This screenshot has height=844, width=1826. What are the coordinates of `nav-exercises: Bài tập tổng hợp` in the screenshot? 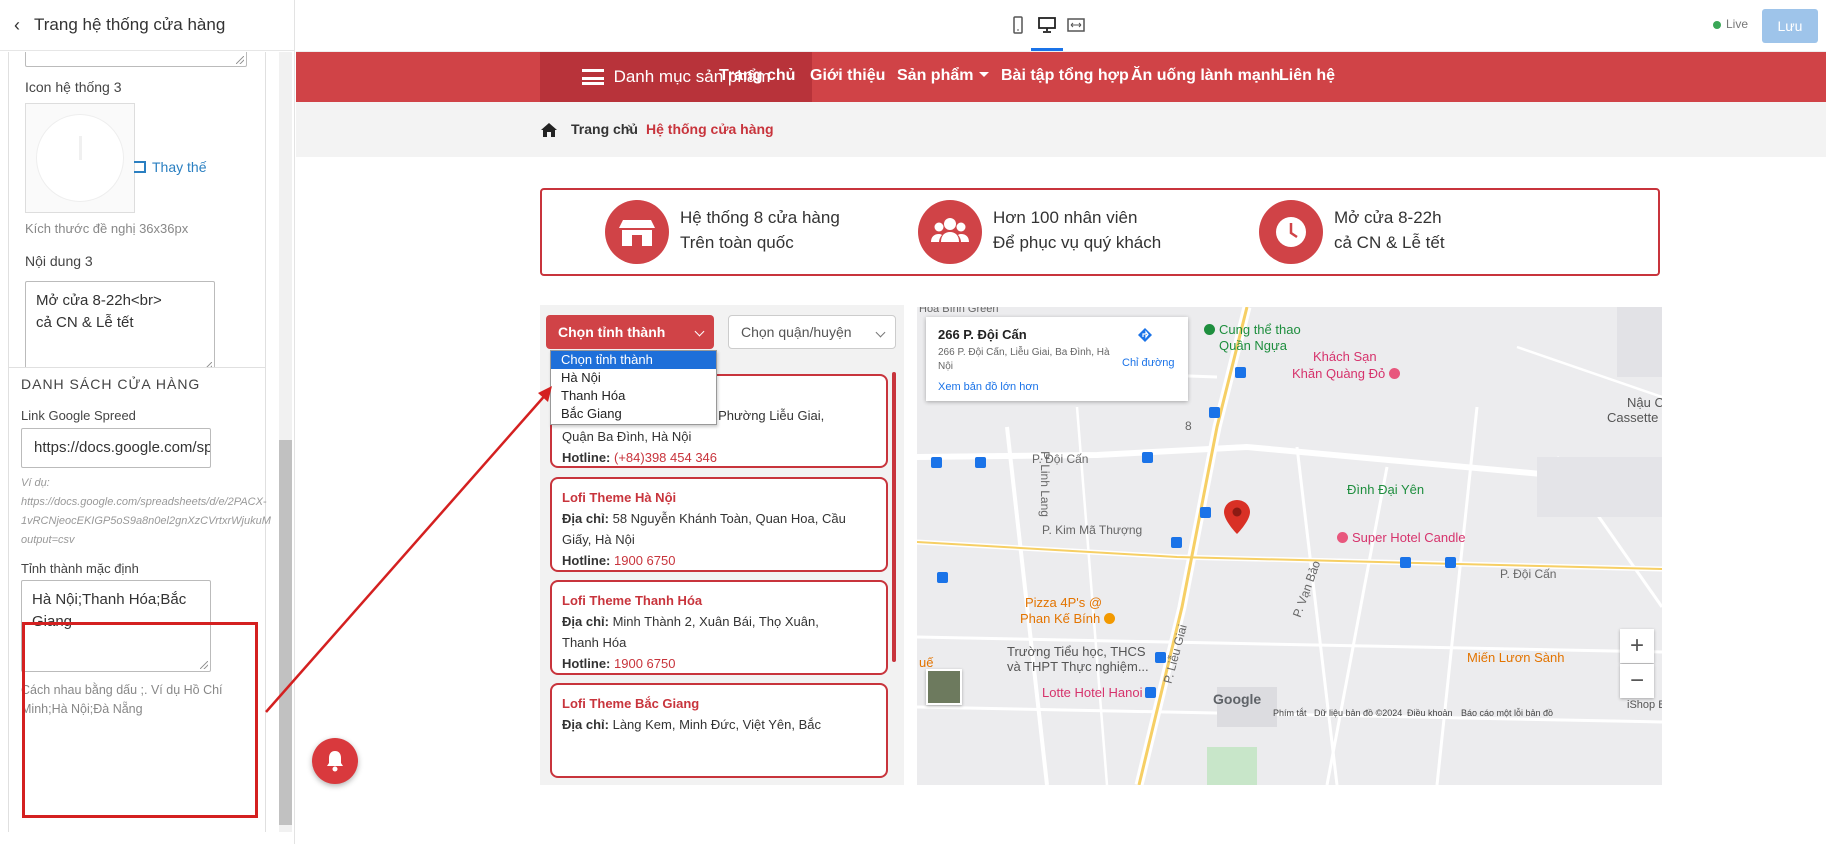 It's located at (1065, 76).